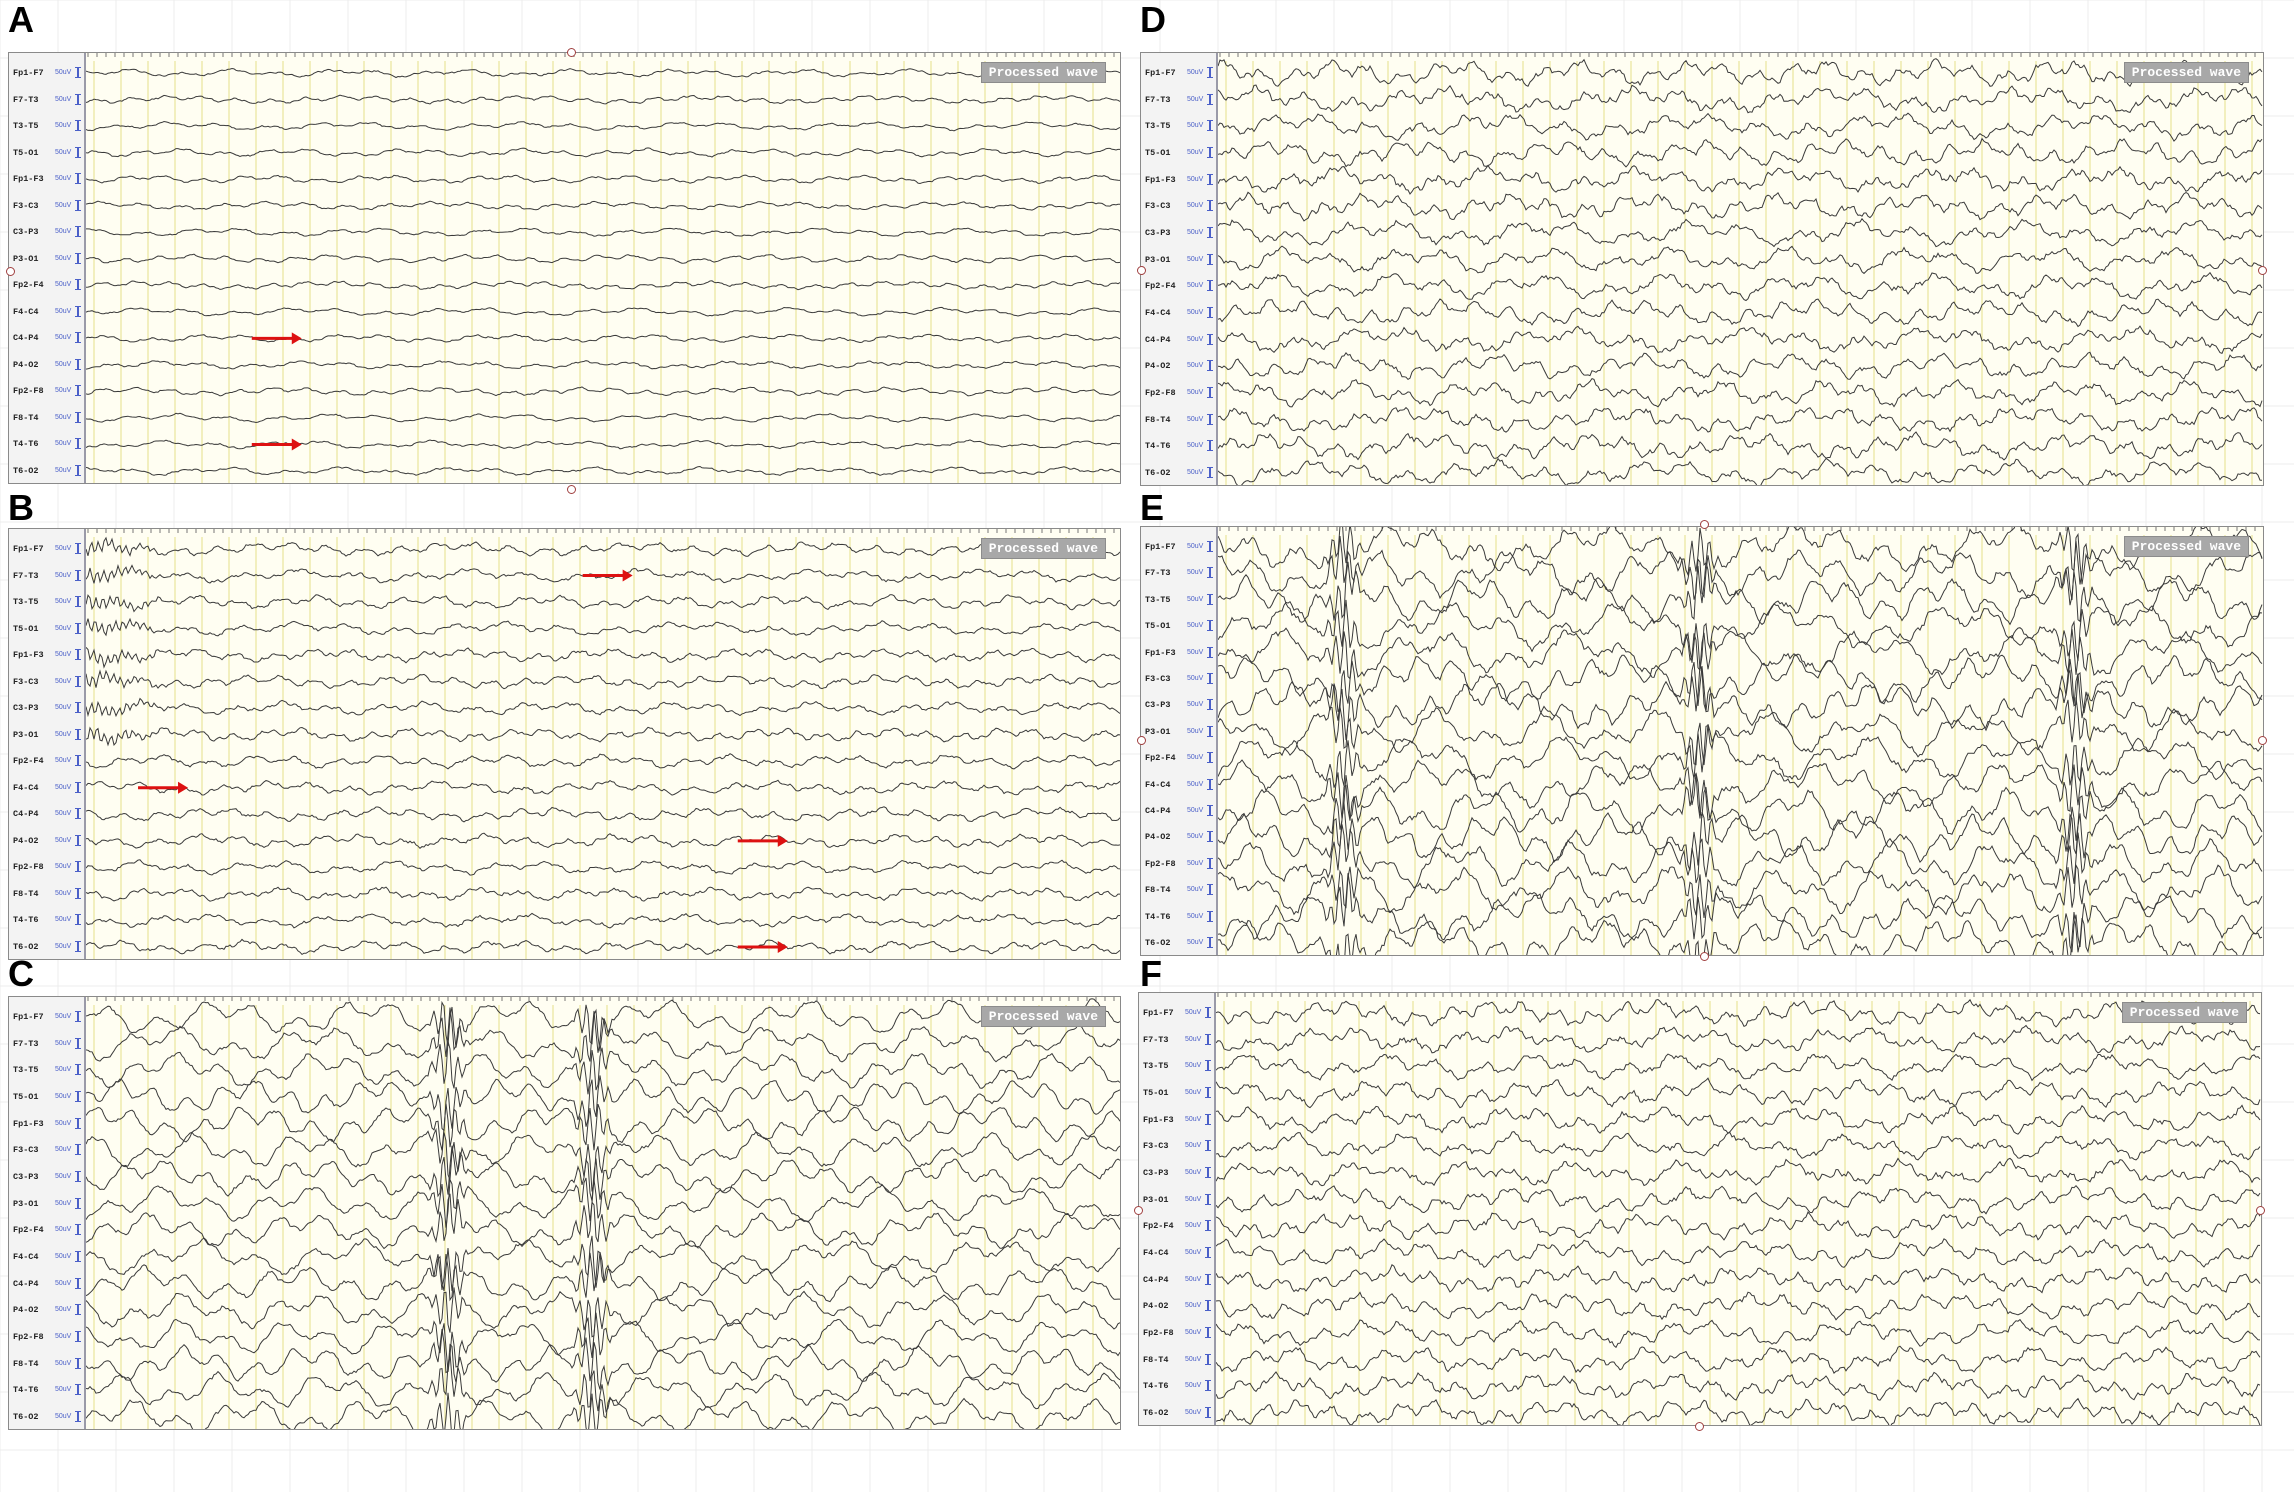 This screenshot has height=1492, width=2294. Describe the element at coordinates (26, 575) in the screenshot. I see `channel-label: F7-T3` at that location.